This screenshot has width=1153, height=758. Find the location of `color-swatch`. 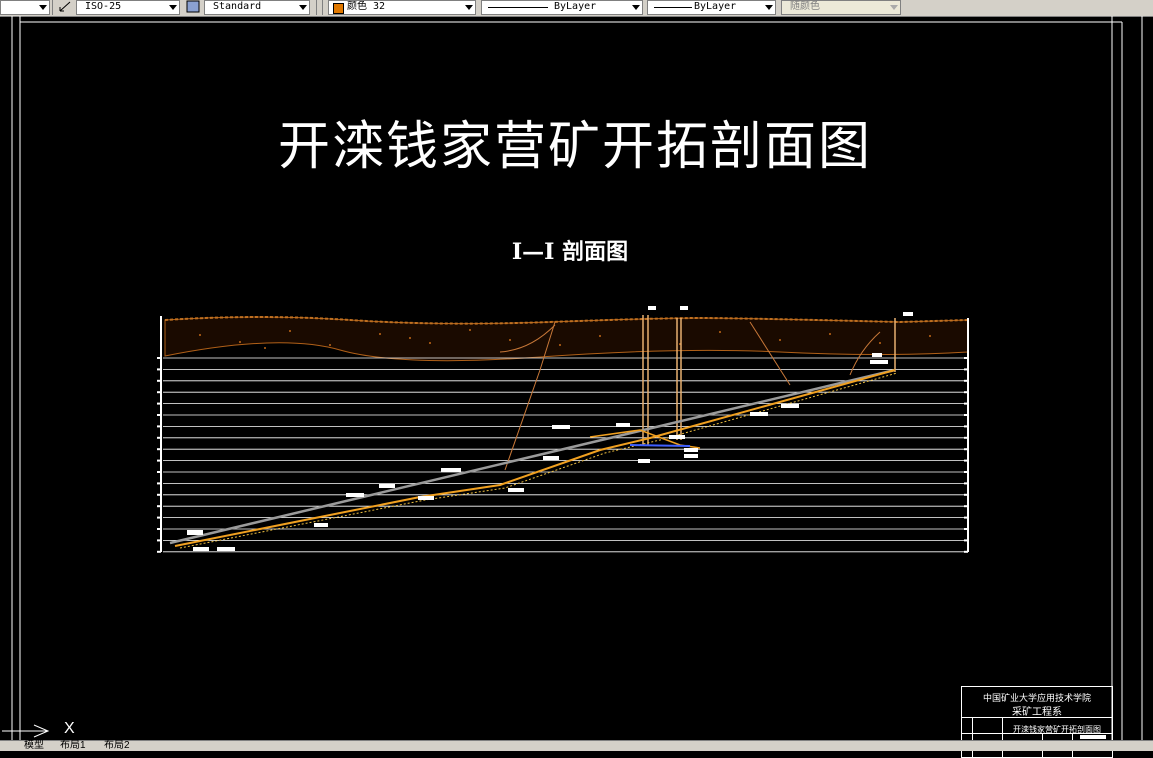

color-swatch is located at coordinates (338, 8).